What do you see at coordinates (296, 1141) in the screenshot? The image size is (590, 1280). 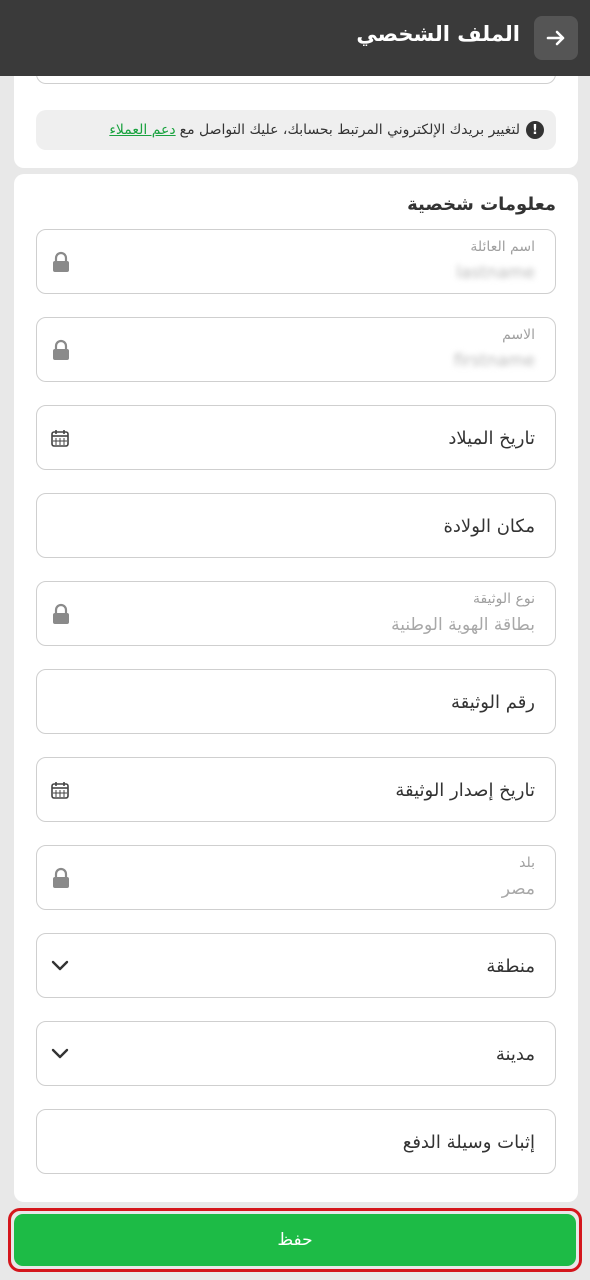 I see `payment-proof-field: إثبات وسيلة الدفع` at bounding box center [296, 1141].